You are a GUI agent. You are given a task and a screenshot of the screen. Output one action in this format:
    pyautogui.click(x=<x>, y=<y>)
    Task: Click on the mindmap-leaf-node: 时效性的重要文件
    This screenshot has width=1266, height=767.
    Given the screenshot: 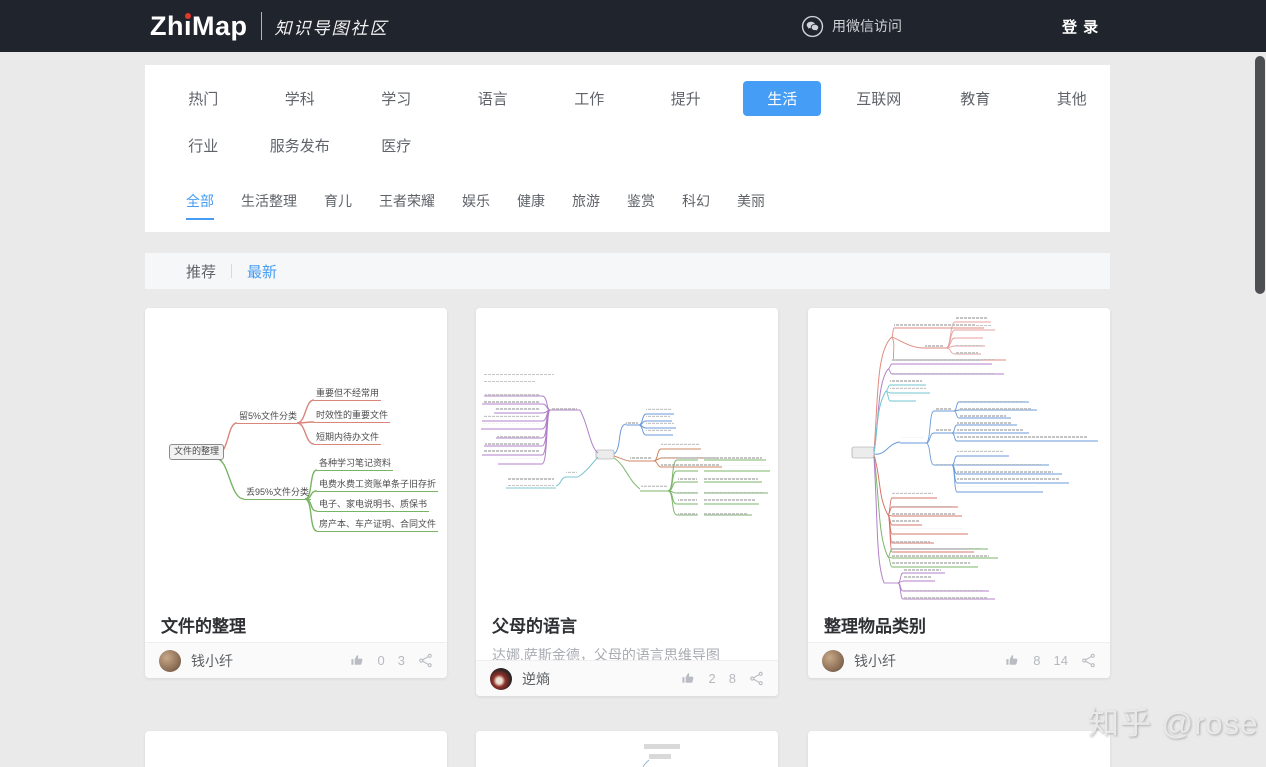 What is the action you would take?
    pyautogui.click(x=352, y=416)
    